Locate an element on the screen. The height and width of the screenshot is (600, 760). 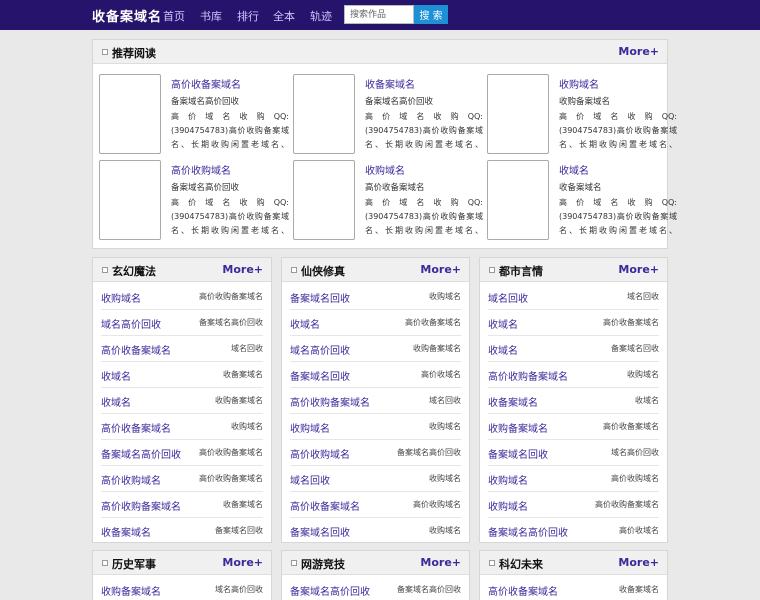
list-item: 备案域名高价回收 备案域名高价回收 is located at coordinates (375, 588).